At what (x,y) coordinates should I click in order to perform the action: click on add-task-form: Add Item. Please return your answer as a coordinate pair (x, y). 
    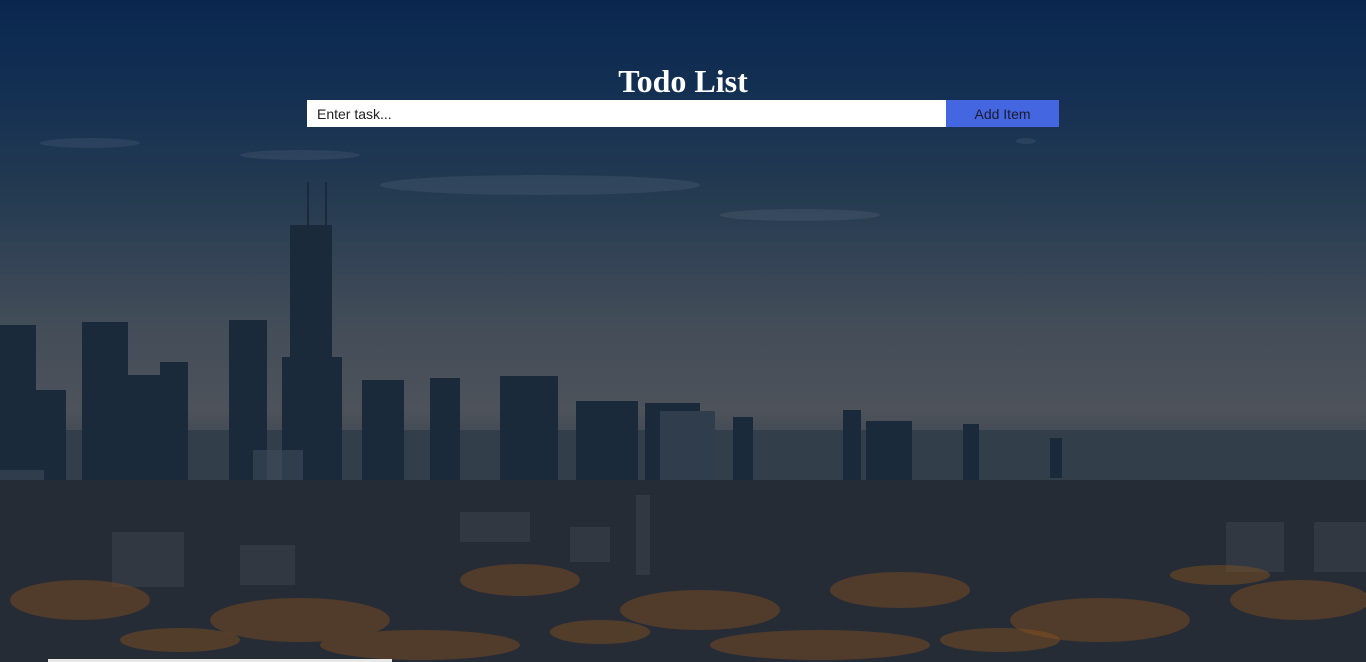
    Looking at the image, I should click on (683, 113).